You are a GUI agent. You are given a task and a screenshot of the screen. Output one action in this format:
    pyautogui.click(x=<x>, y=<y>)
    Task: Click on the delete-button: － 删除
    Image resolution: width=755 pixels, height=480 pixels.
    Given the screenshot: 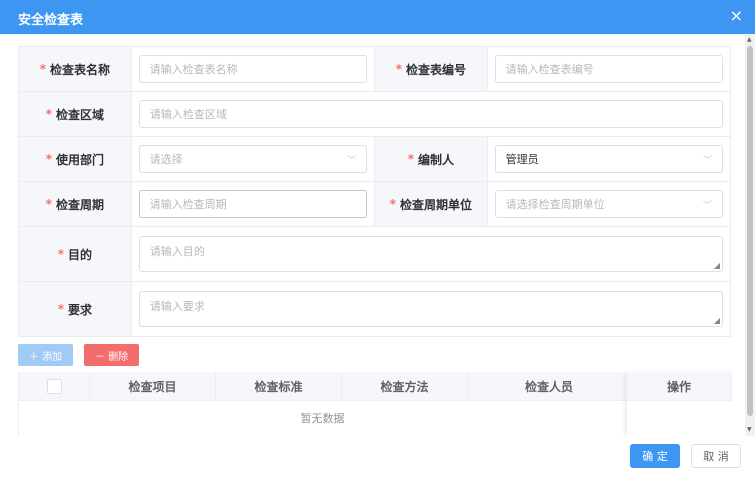 What is the action you would take?
    pyautogui.click(x=111, y=355)
    